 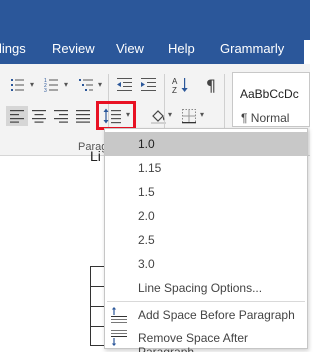 I want to click on numbering-icon: 1 2 3, so click(x=51, y=85).